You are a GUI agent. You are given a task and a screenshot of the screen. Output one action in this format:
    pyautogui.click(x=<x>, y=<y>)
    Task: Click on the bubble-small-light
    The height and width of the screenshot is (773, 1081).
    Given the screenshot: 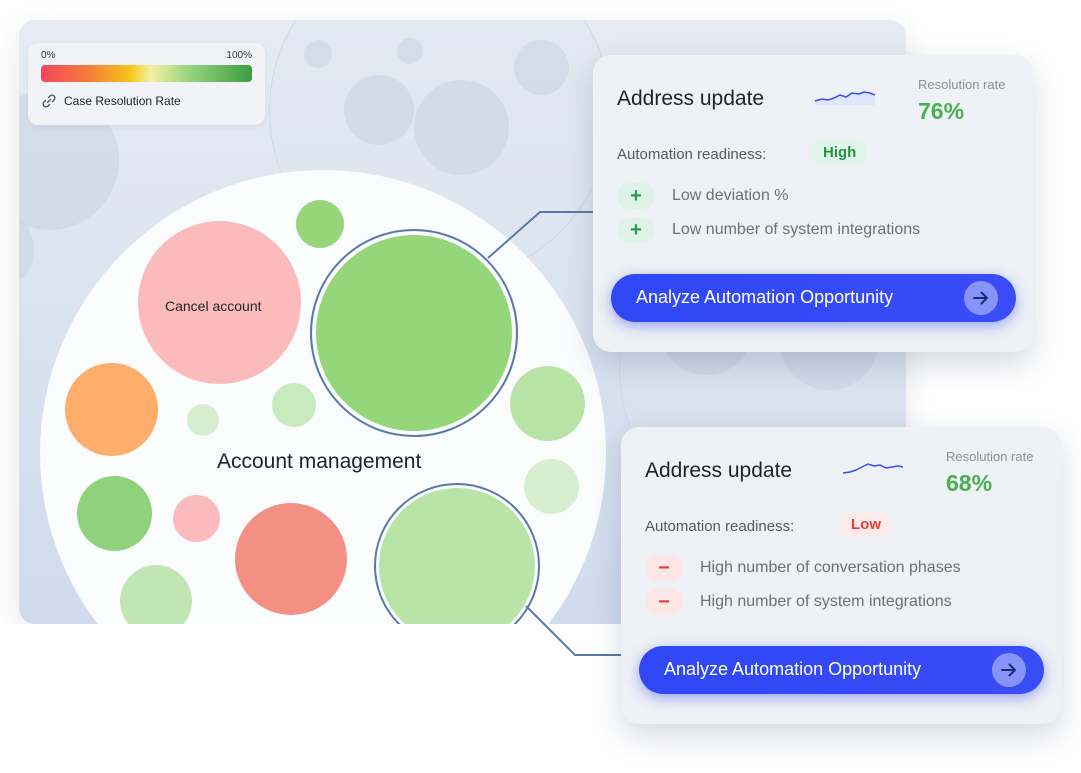 What is the action you would take?
    pyautogui.click(x=294, y=405)
    